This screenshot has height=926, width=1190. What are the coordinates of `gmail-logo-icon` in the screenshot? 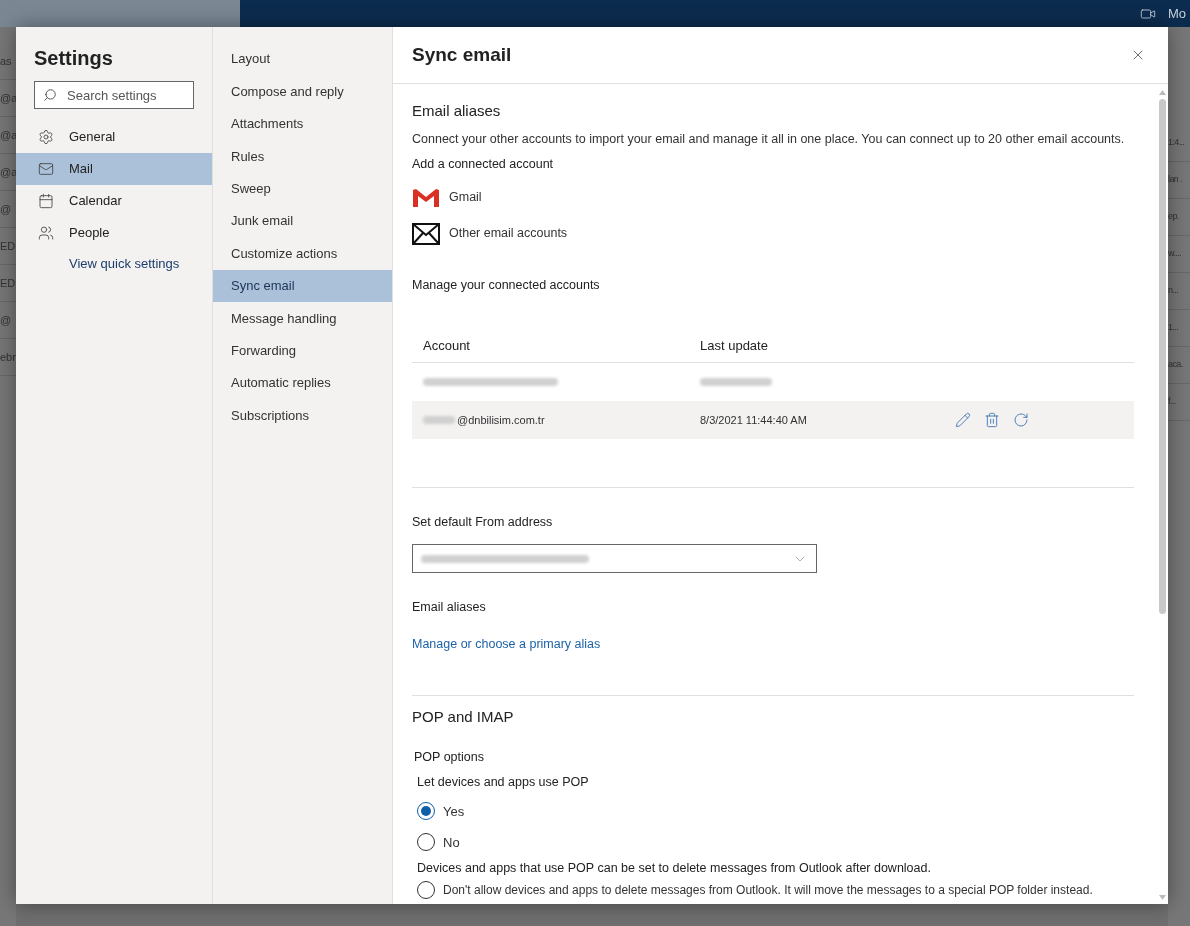 It's located at (426, 197).